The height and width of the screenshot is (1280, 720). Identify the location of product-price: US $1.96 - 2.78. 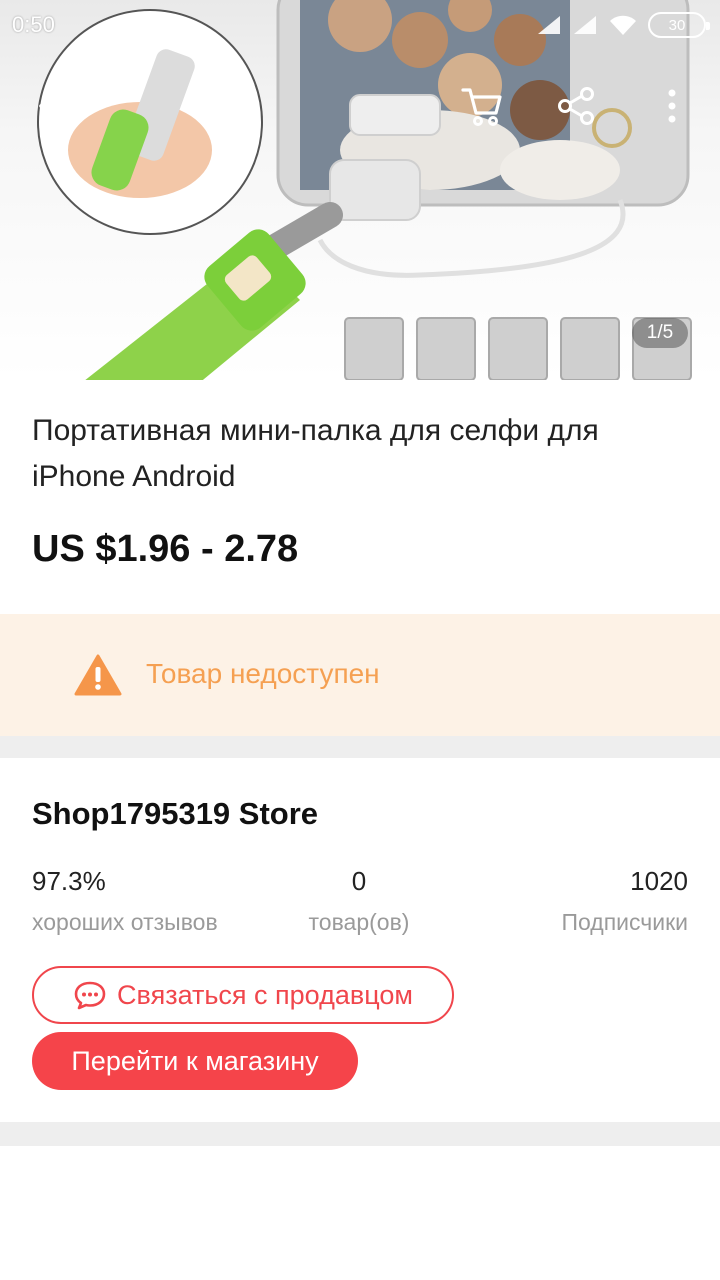
(165, 549).